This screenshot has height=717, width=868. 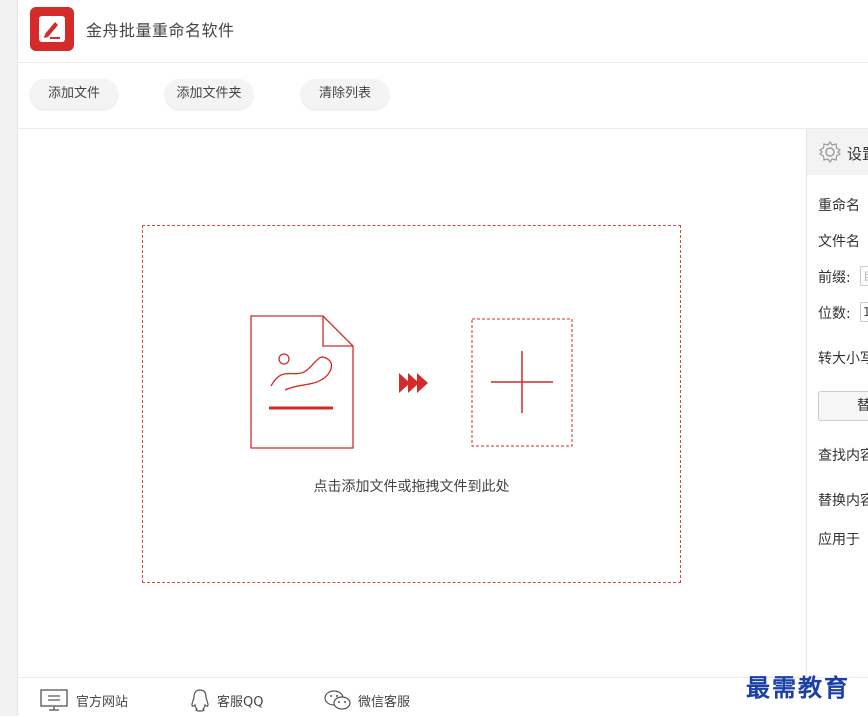 I want to click on wechat-service-label: 微信客服, so click(x=384, y=702).